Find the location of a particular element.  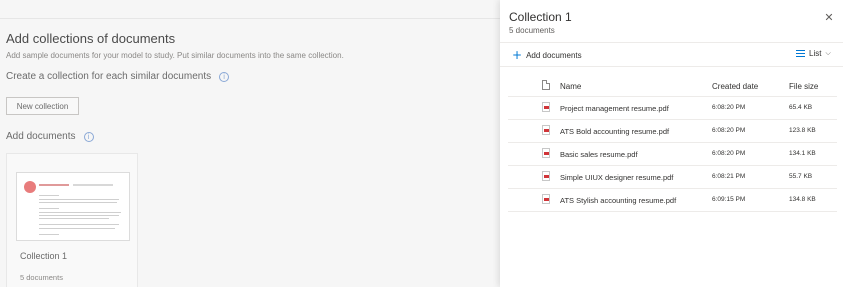

panel-title: Collection 1 is located at coordinates (540, 17).